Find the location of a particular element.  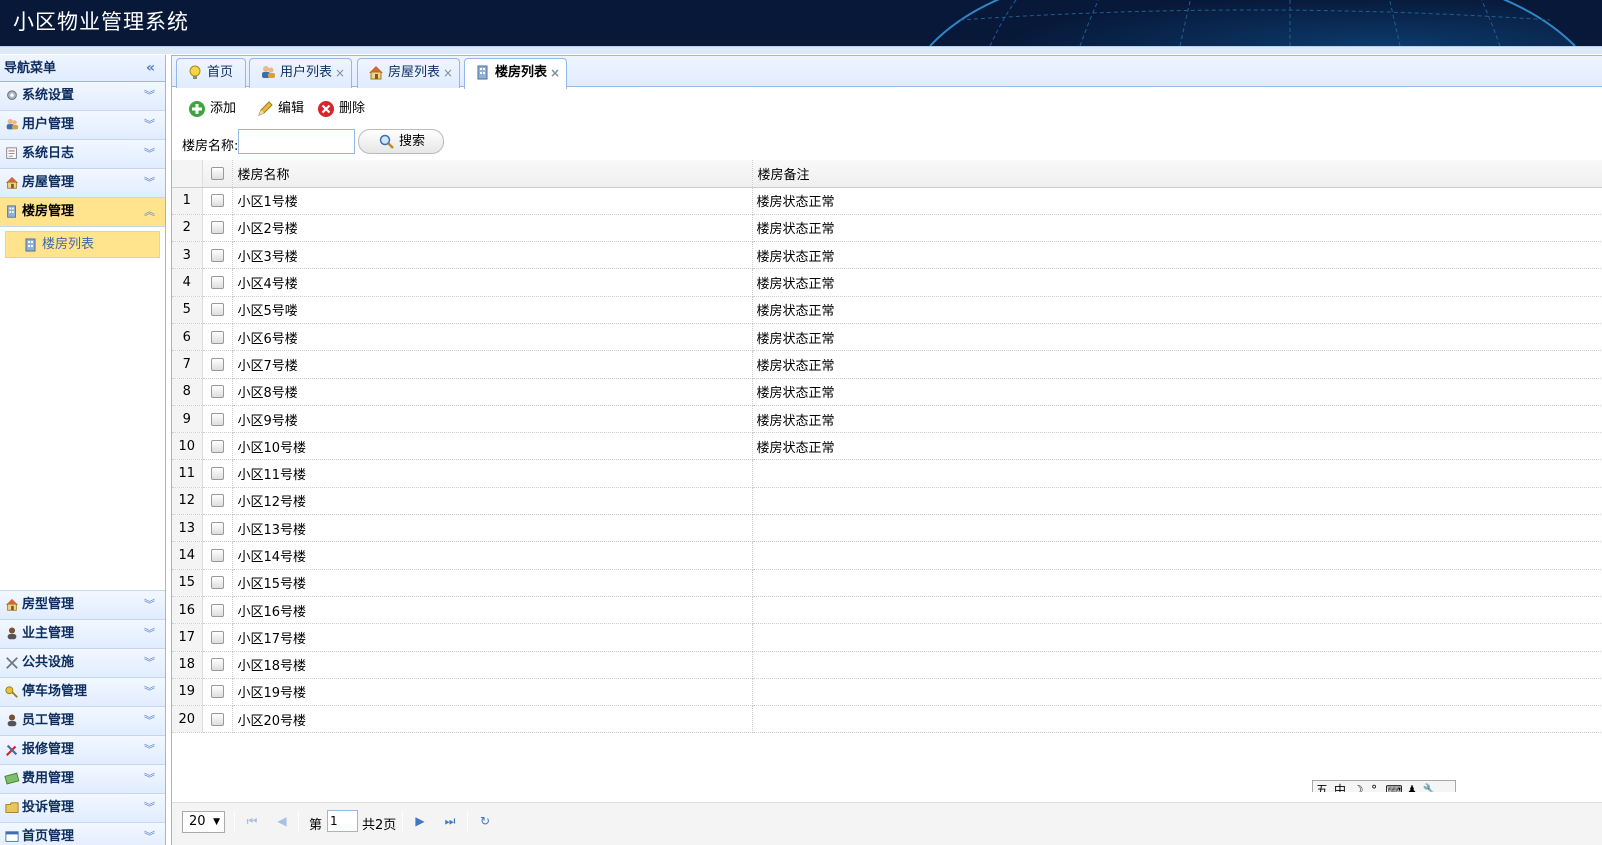

search-button: 搜索 is located at coordinates (401, 141).